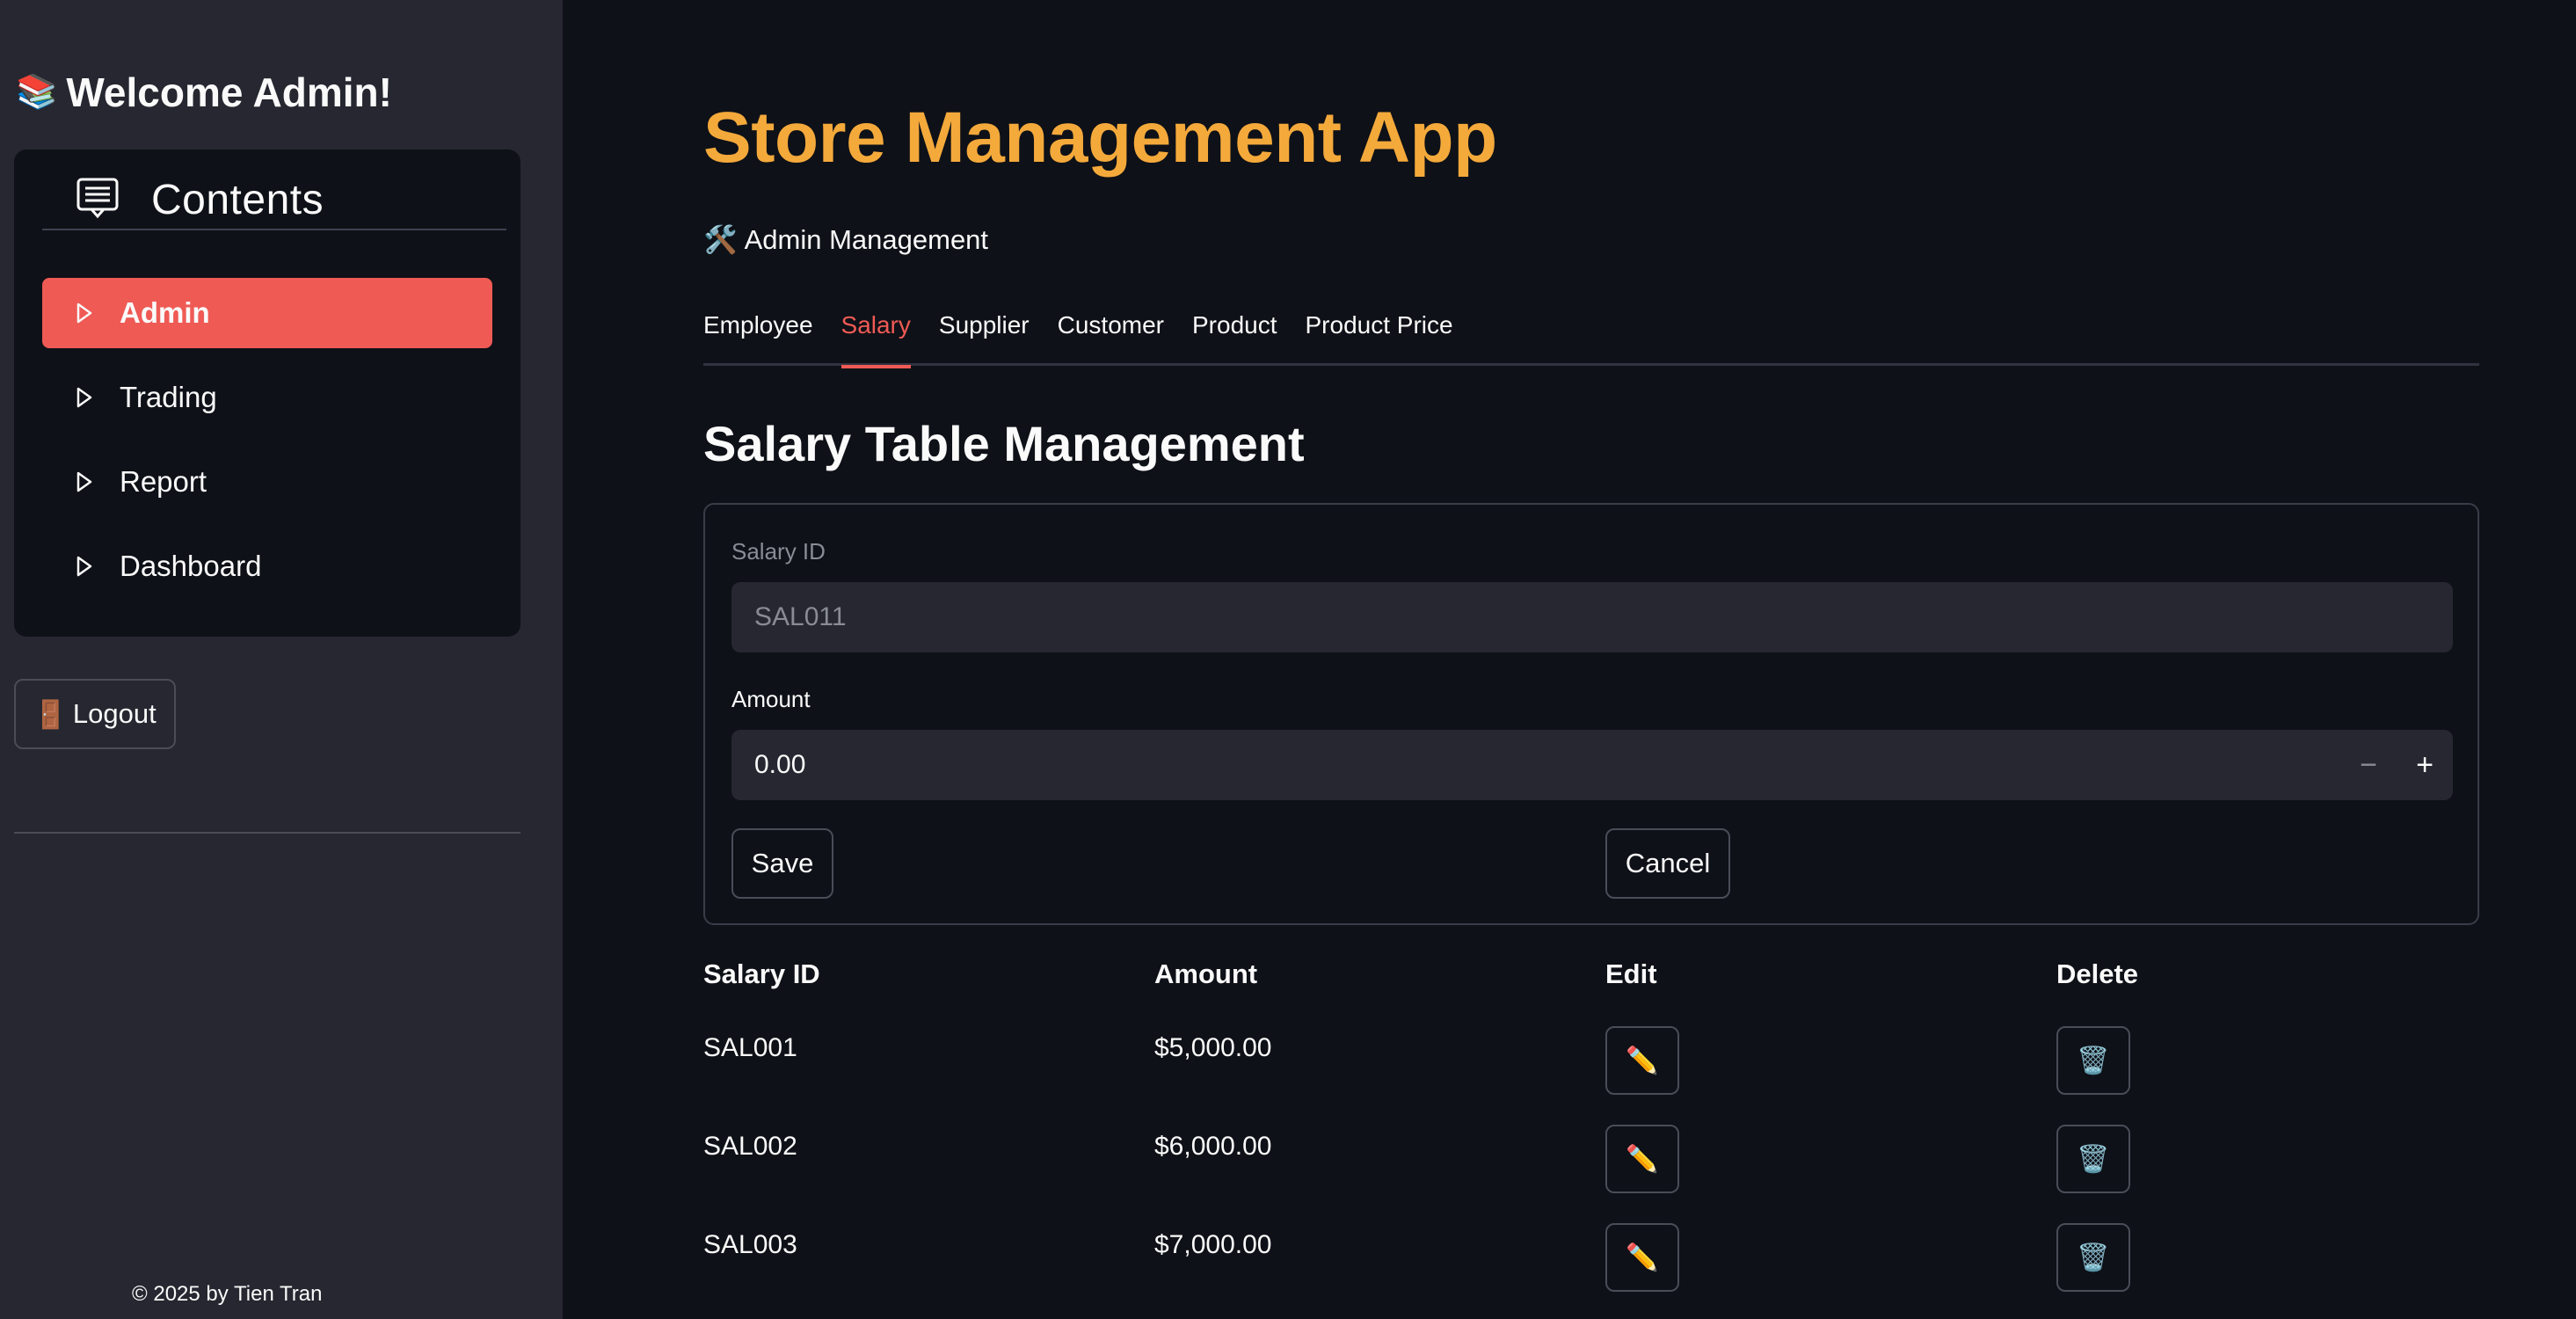  I want to click on tab-salary: Salary, so click(876, 338).